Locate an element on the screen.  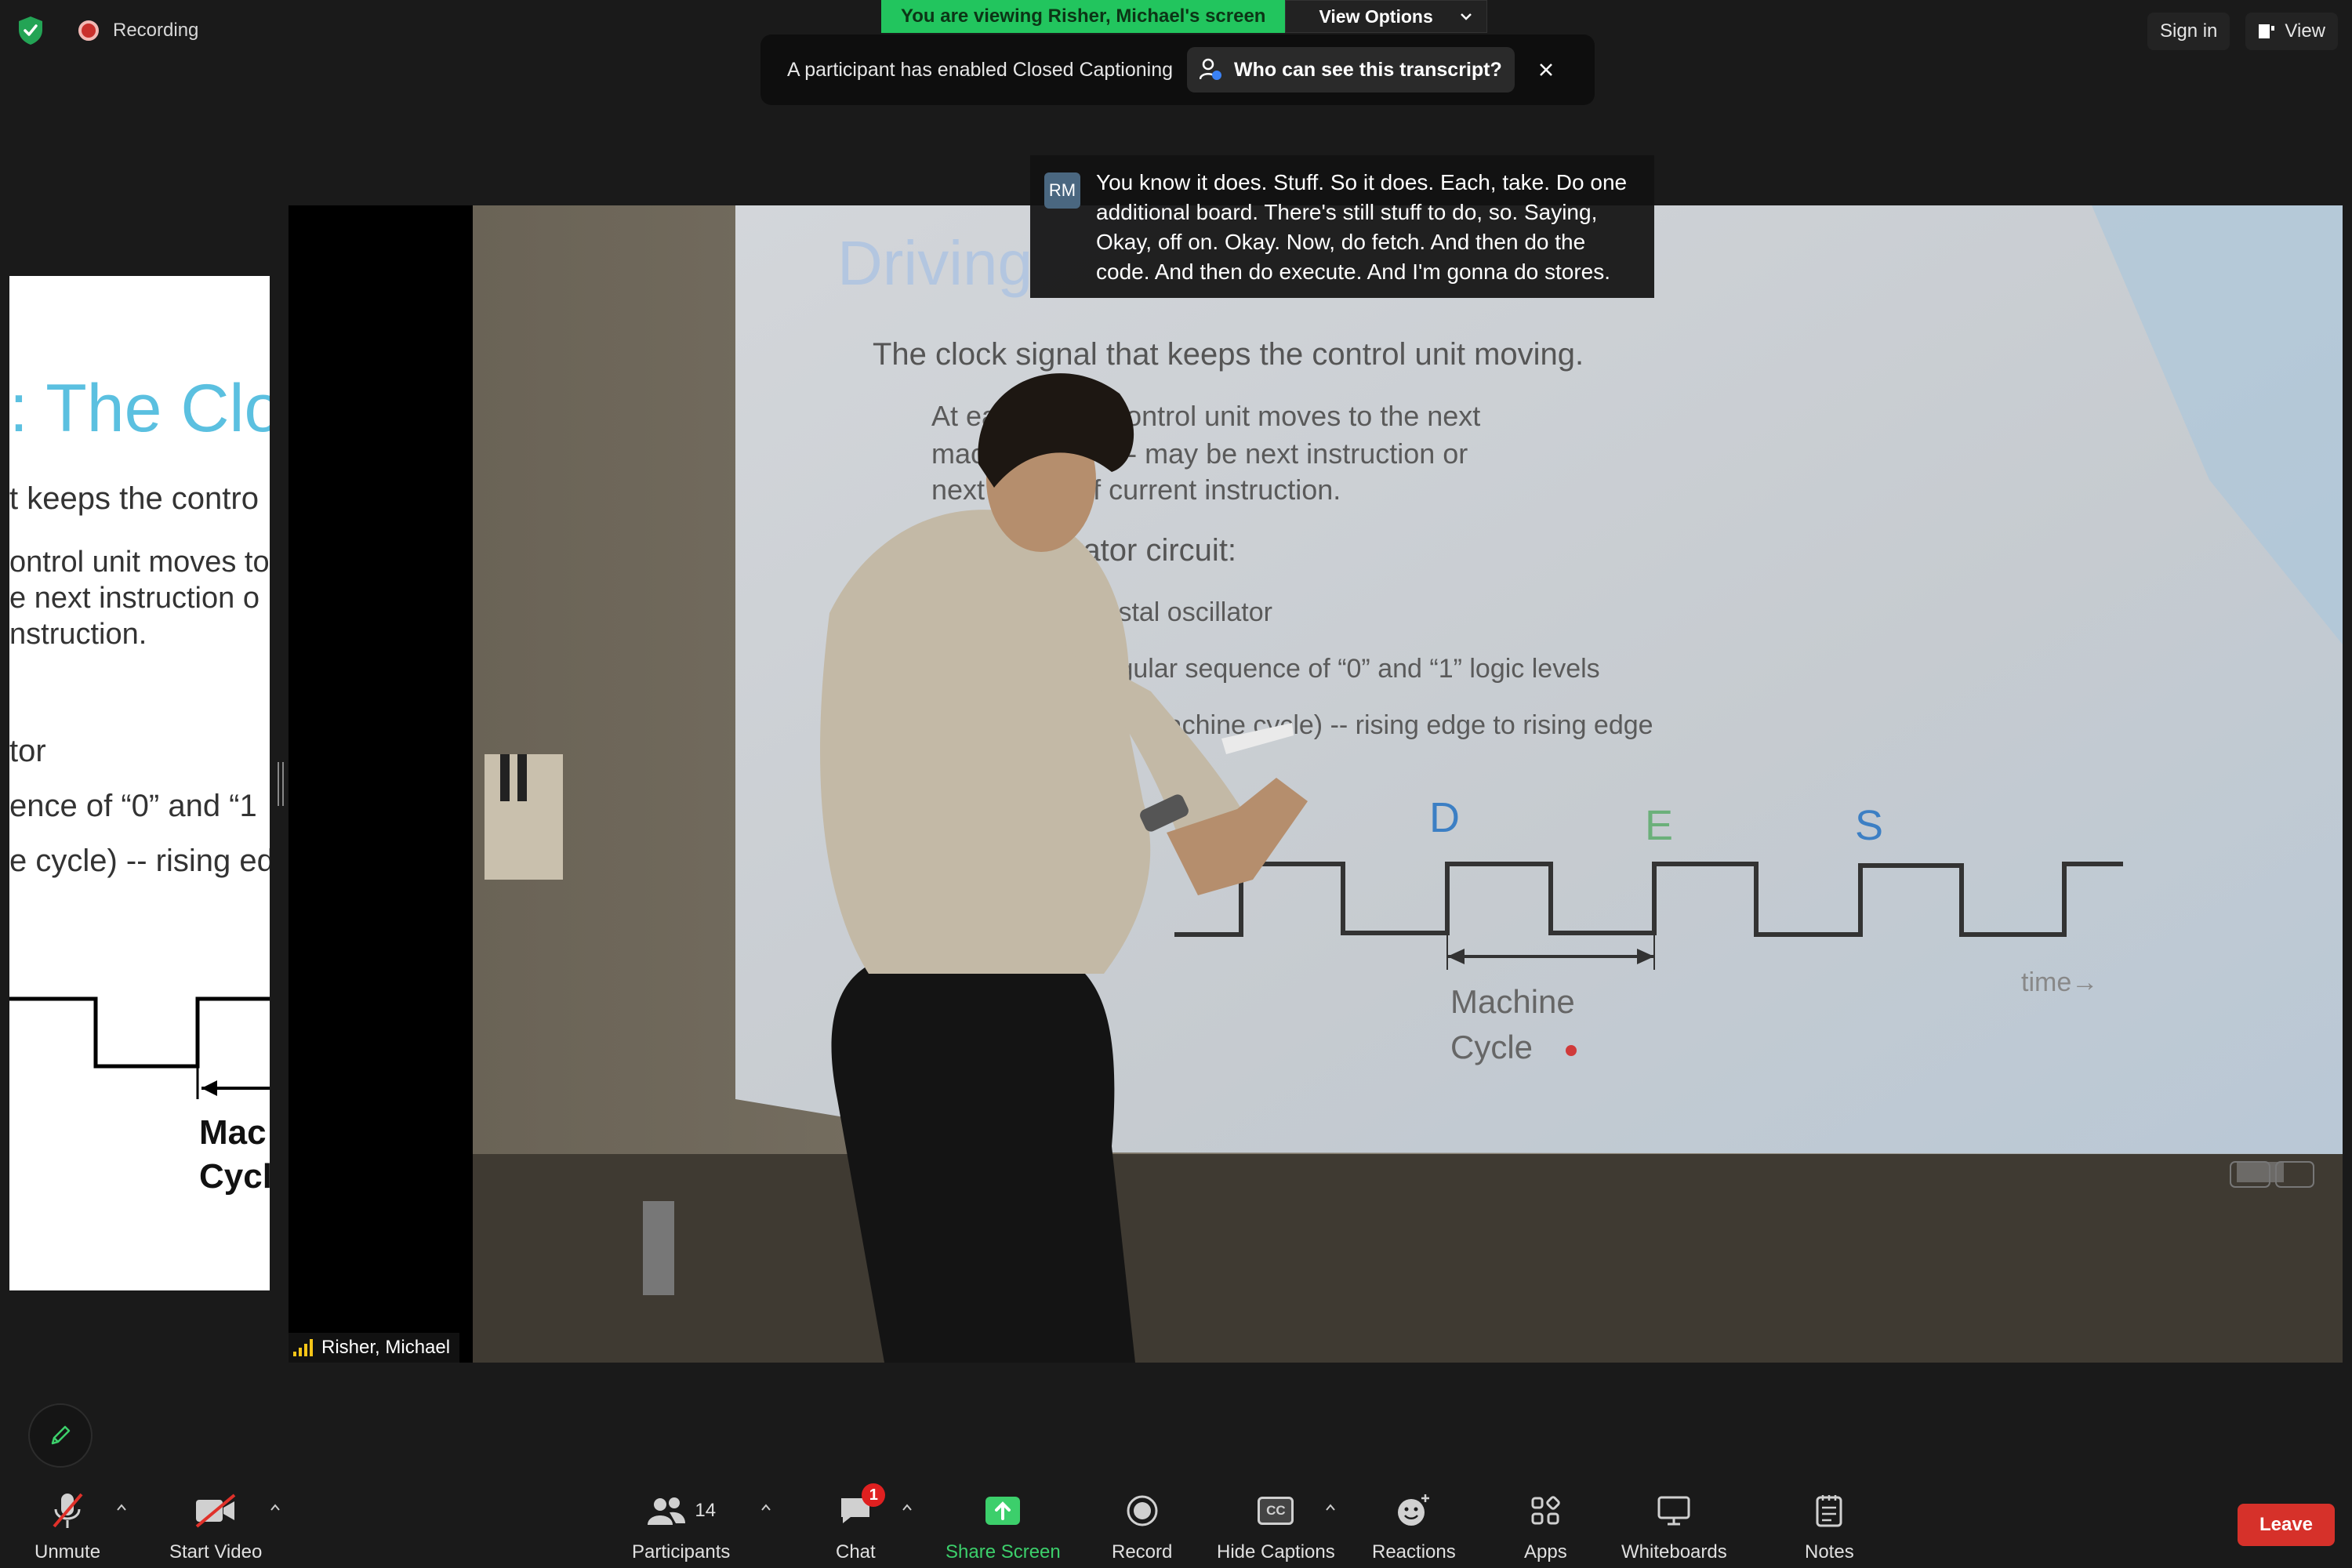
muted-mic-icon is located at coordinates (67, 1511).